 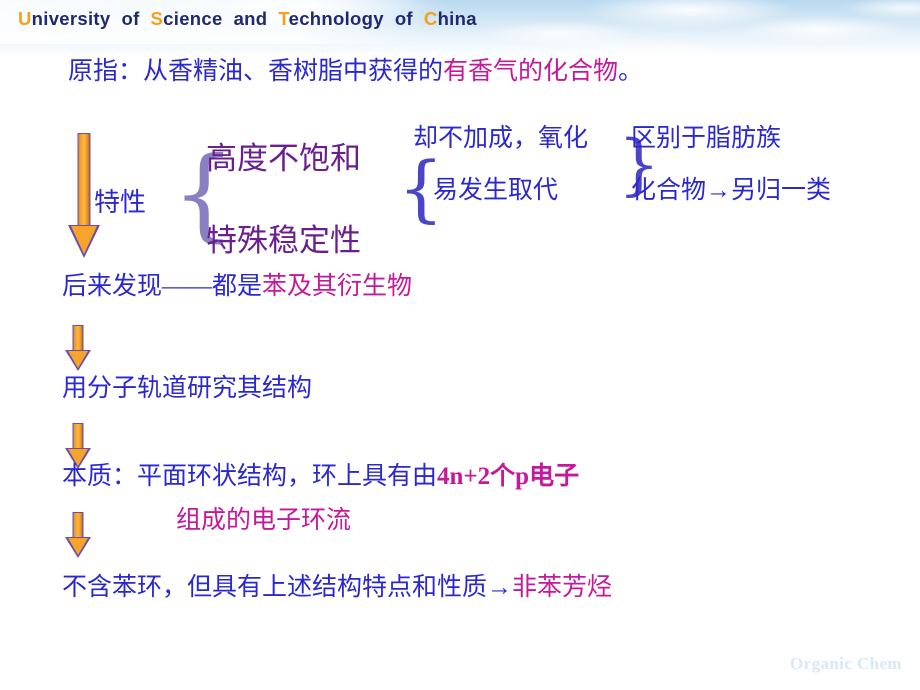 I want to click on university-wordmark: University of Science and Technology of China, so click(x=247, y=19).